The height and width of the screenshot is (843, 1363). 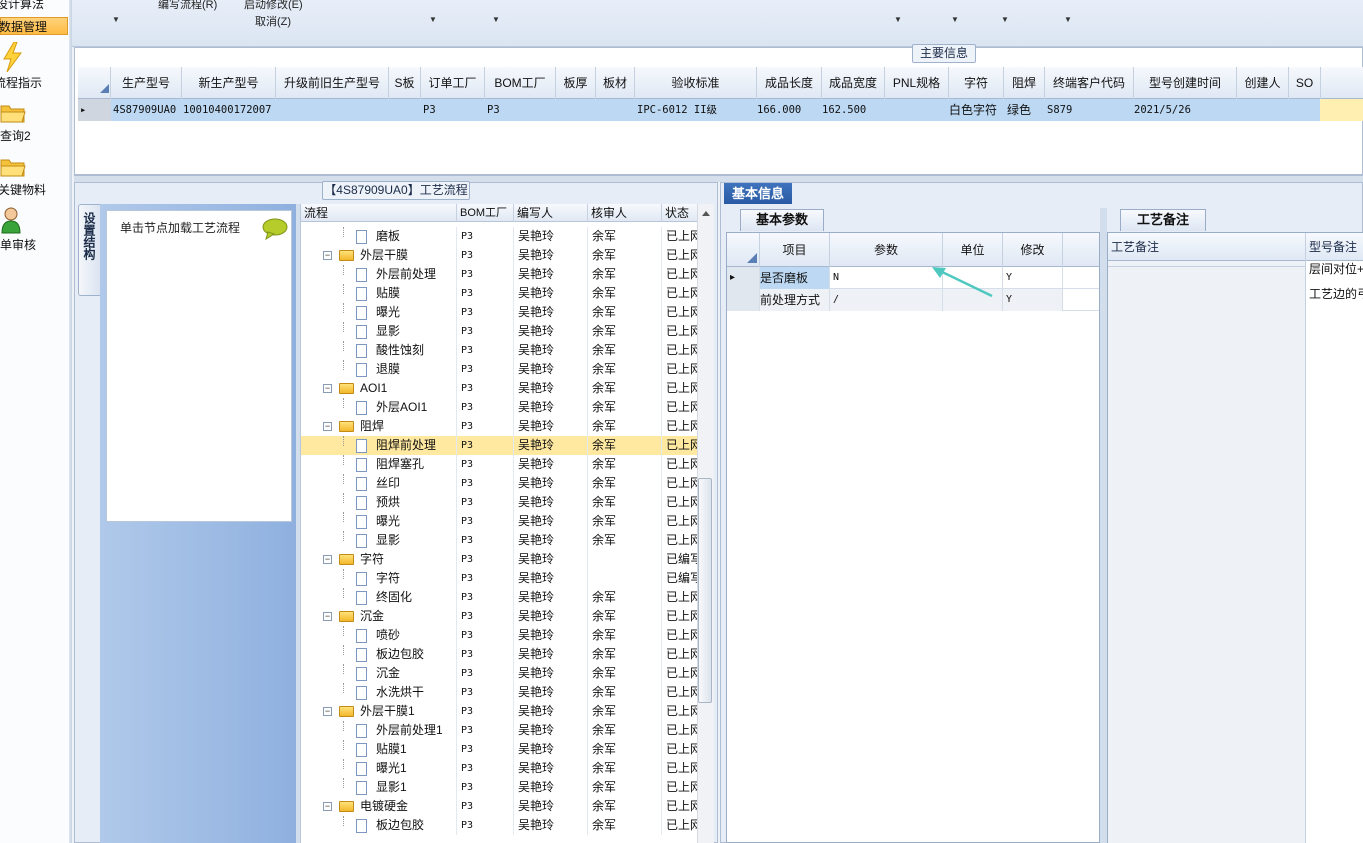 I want to click on cell-model: 4S87909UA0, so click(x=147, y=110).